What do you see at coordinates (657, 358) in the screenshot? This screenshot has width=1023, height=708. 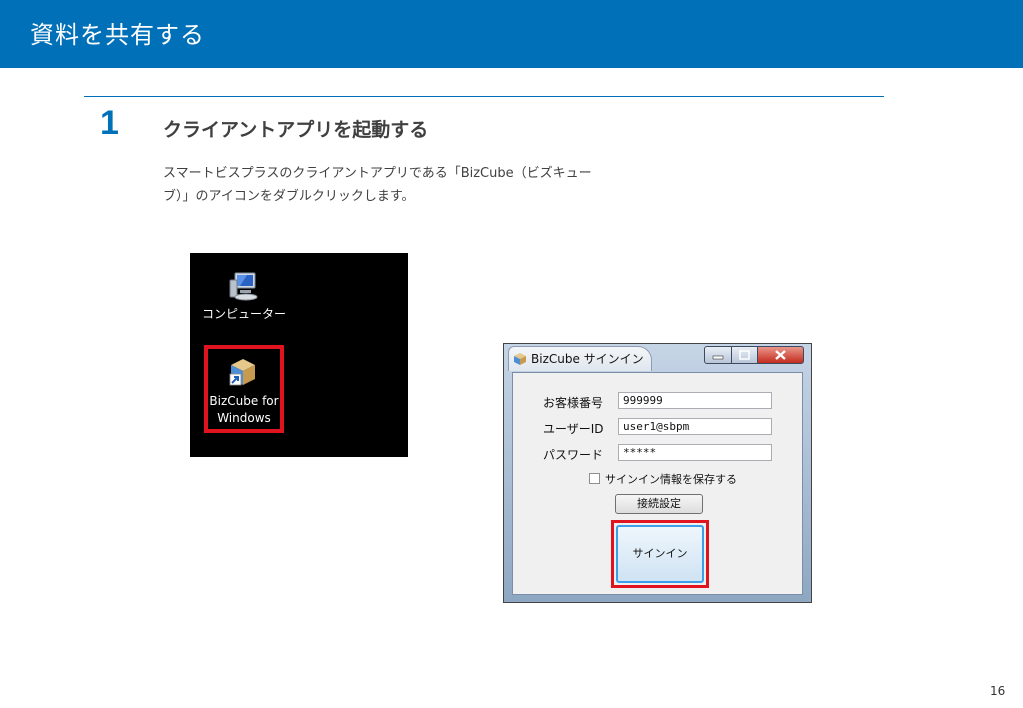 I see `dialog-titlebar: BizCube サインイン` at bounding box center [657, 358].